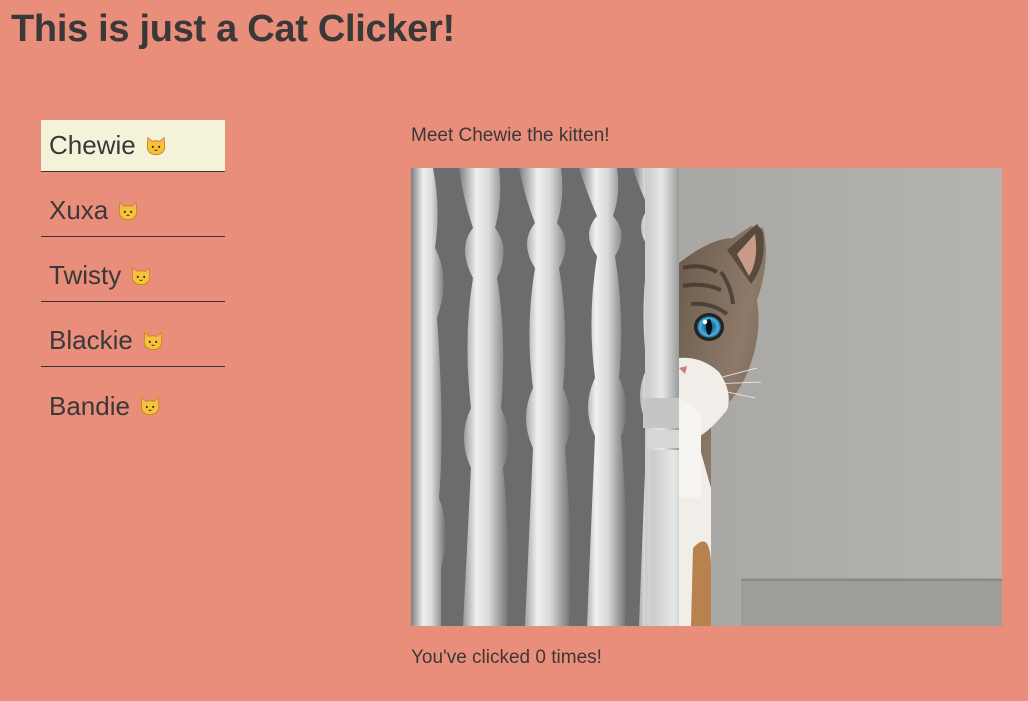 This screenshot has height=701, width=1028. I want to click on click-count-text: You've clicked 0 times!, so click(506, 657).